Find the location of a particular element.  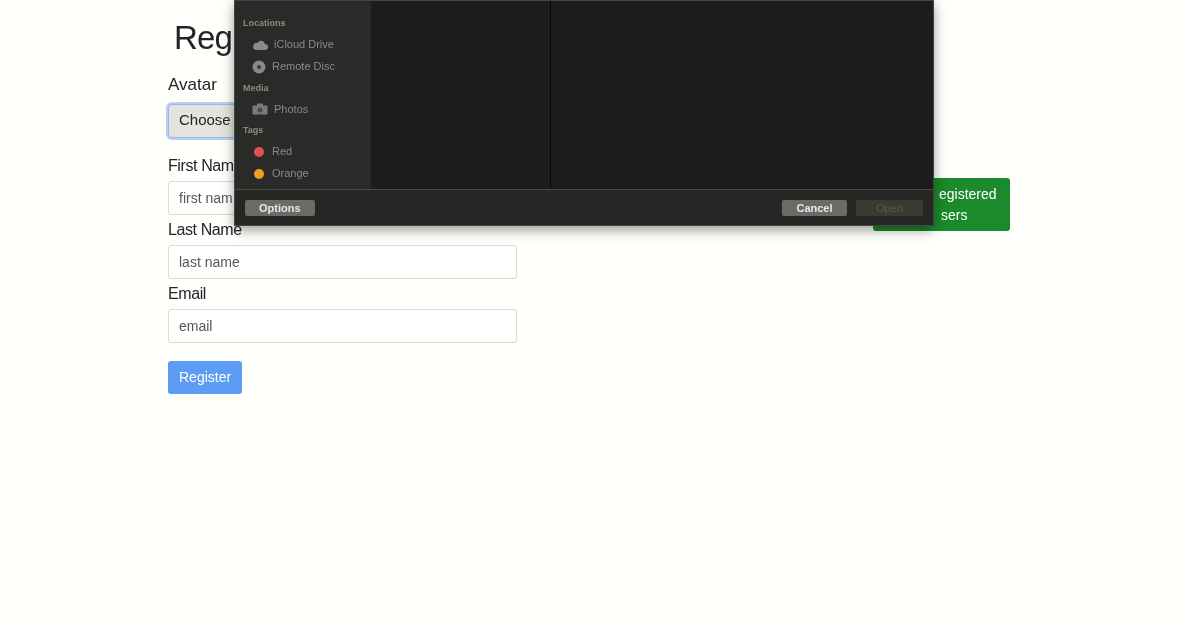

sidebar-item: Remote Disc is located at coordinates (289, 66).